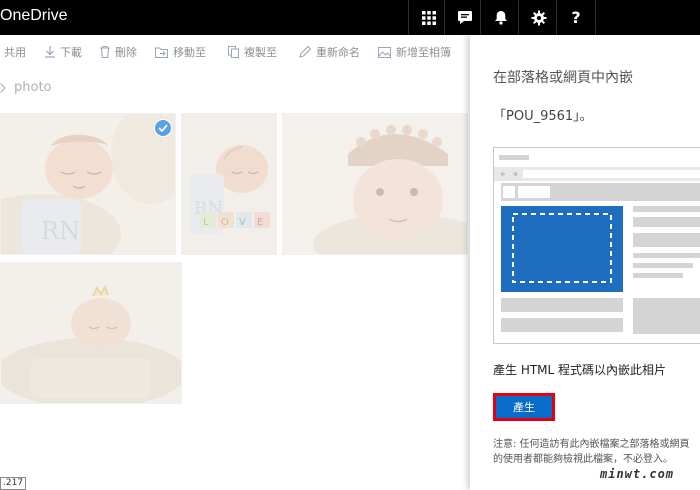 The width and height of the screenshot is (700, 490). I want to click on svg-text: RN, so click(60, 231).